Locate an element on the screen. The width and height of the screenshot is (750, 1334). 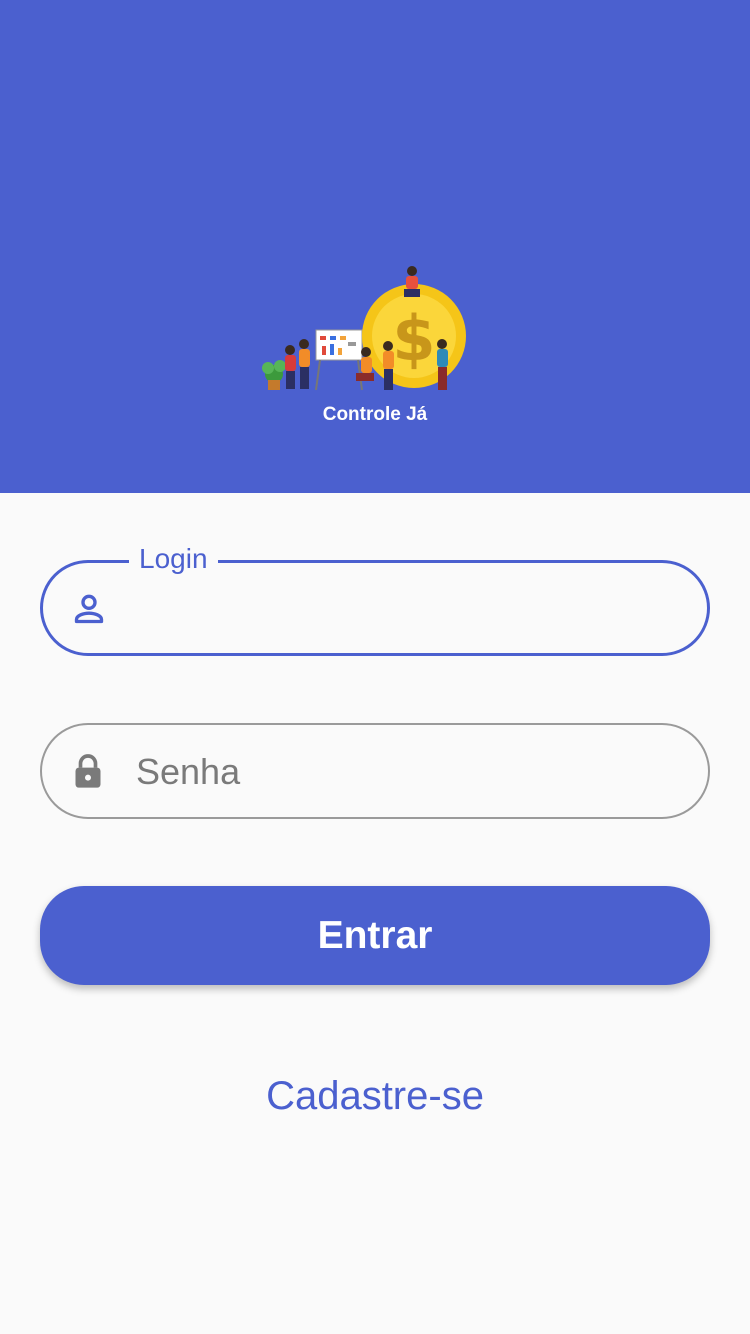
senha-input is located at coordinates (406, 772).